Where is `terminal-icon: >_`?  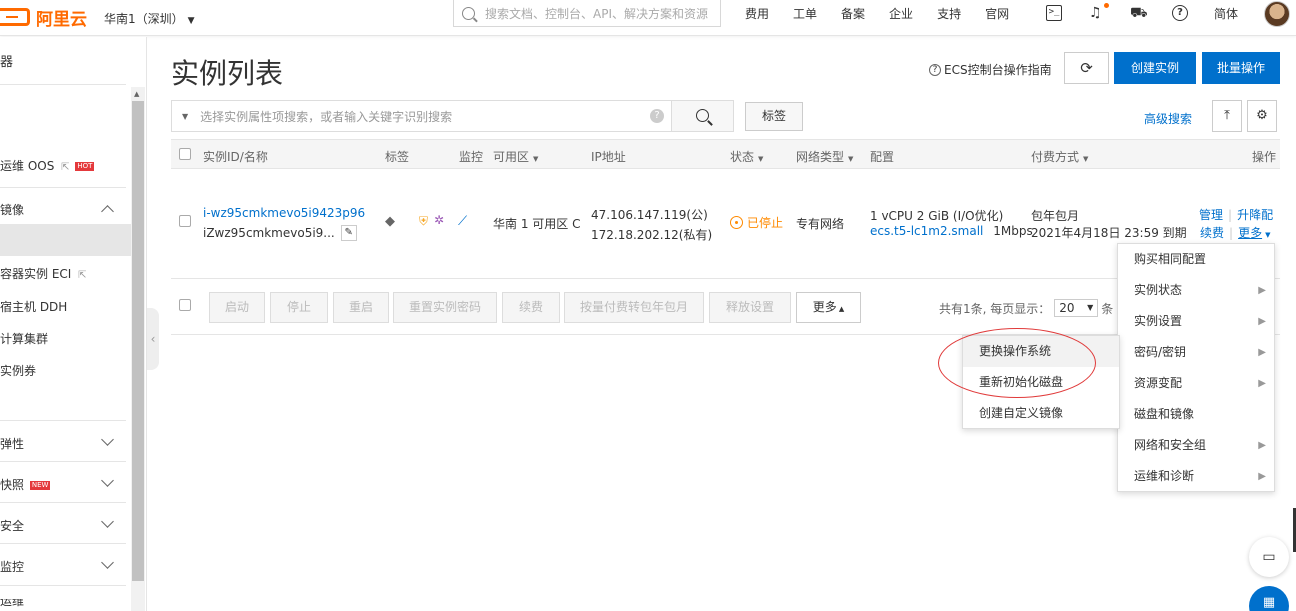
terminal-icon: >_ is located at coordinates (1054, 13).